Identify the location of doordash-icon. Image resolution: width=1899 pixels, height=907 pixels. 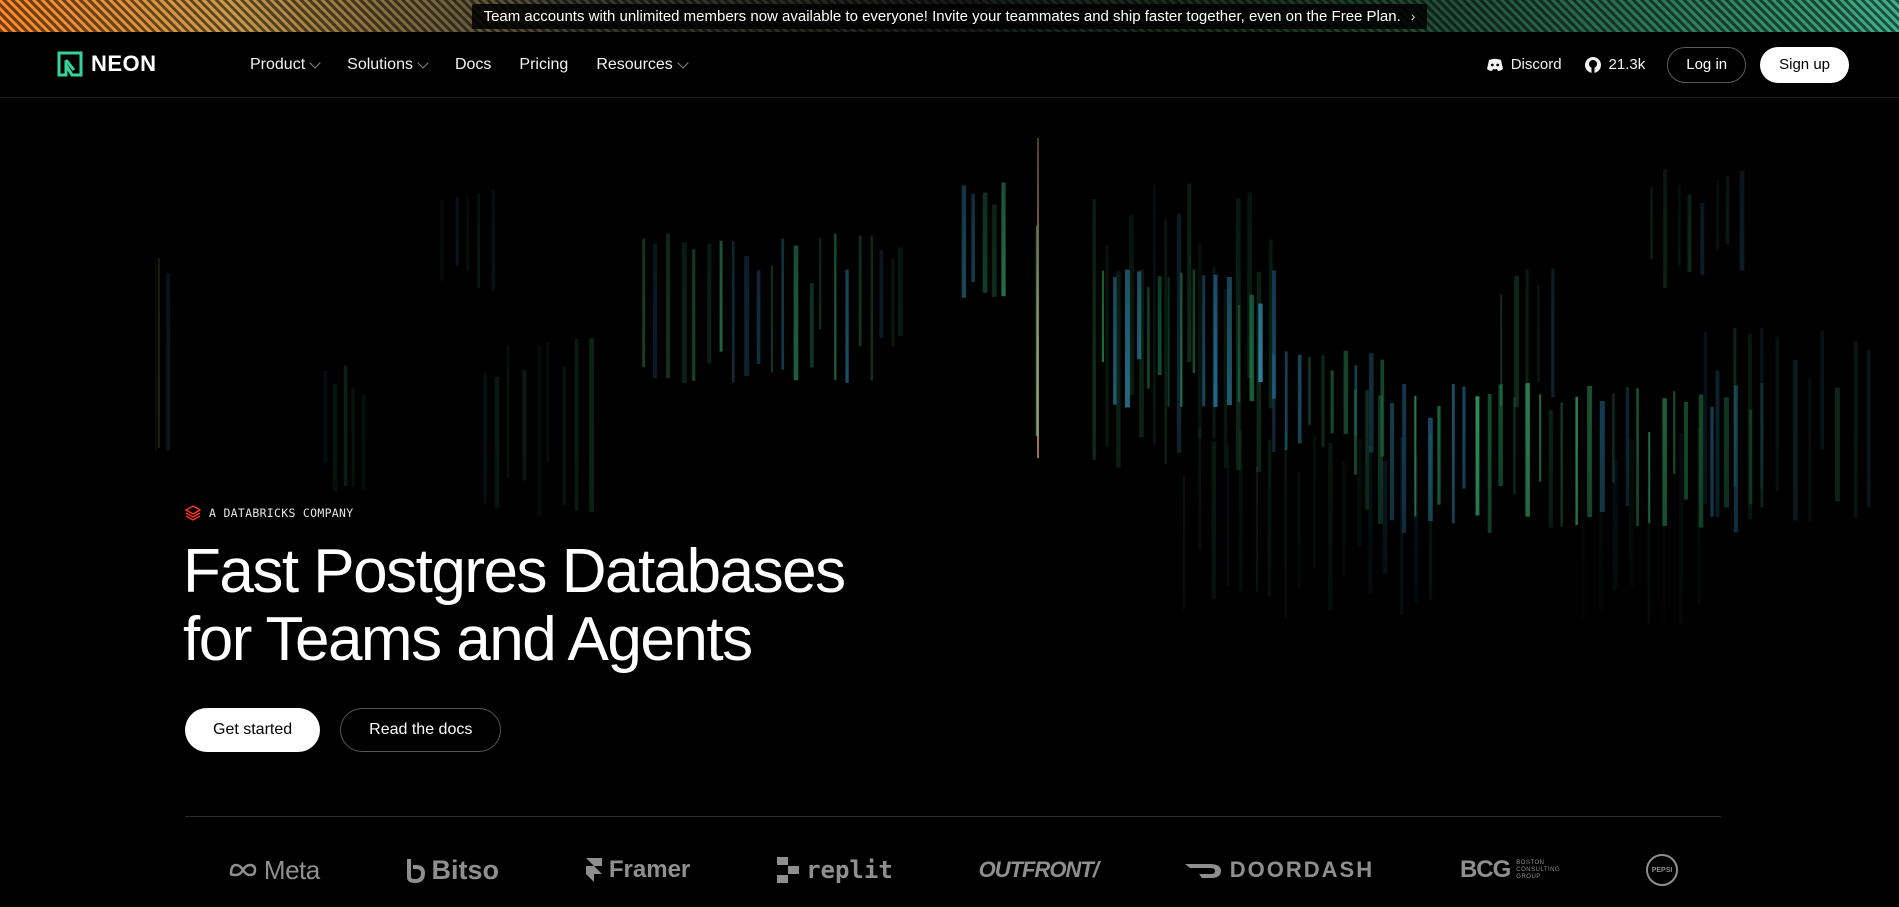
(1202, 871).